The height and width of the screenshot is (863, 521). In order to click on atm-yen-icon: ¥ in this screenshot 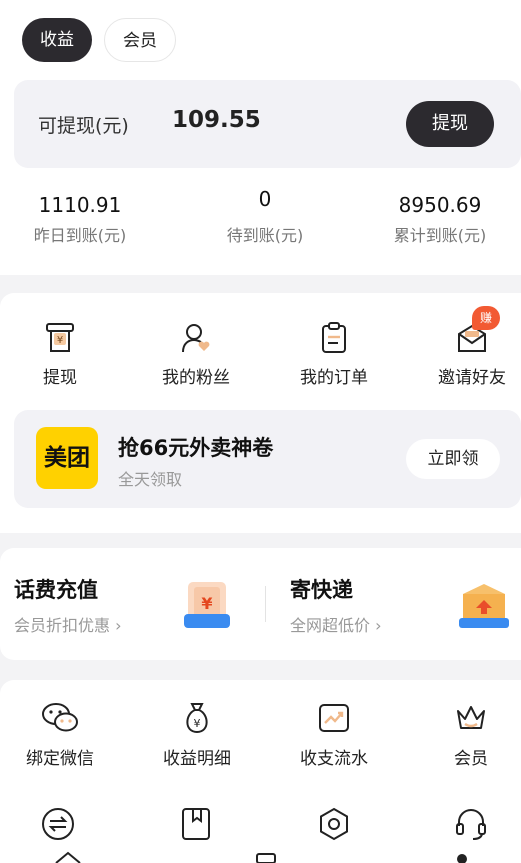, I will do `click(60, 337)`.